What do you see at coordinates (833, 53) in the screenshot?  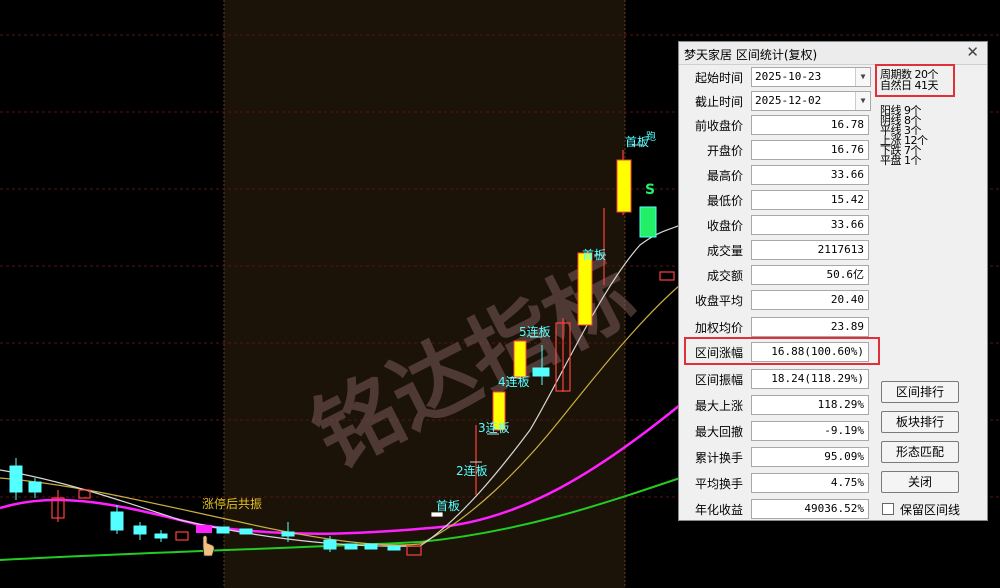 I see `dialog-title-bar: 梦天家居 区间统计(复权) ✕` at bounding box center [833, 53].